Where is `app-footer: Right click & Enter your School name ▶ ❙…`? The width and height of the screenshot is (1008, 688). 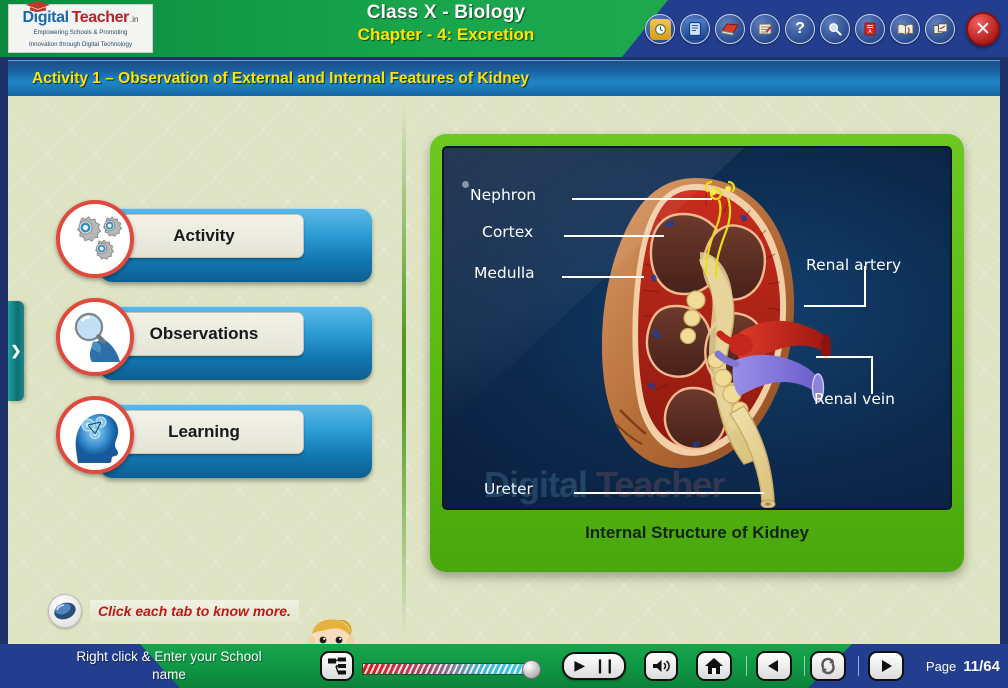 app-footer: Right click & Enter your School name ▶ ❙… is located at coordinates (504, 666).